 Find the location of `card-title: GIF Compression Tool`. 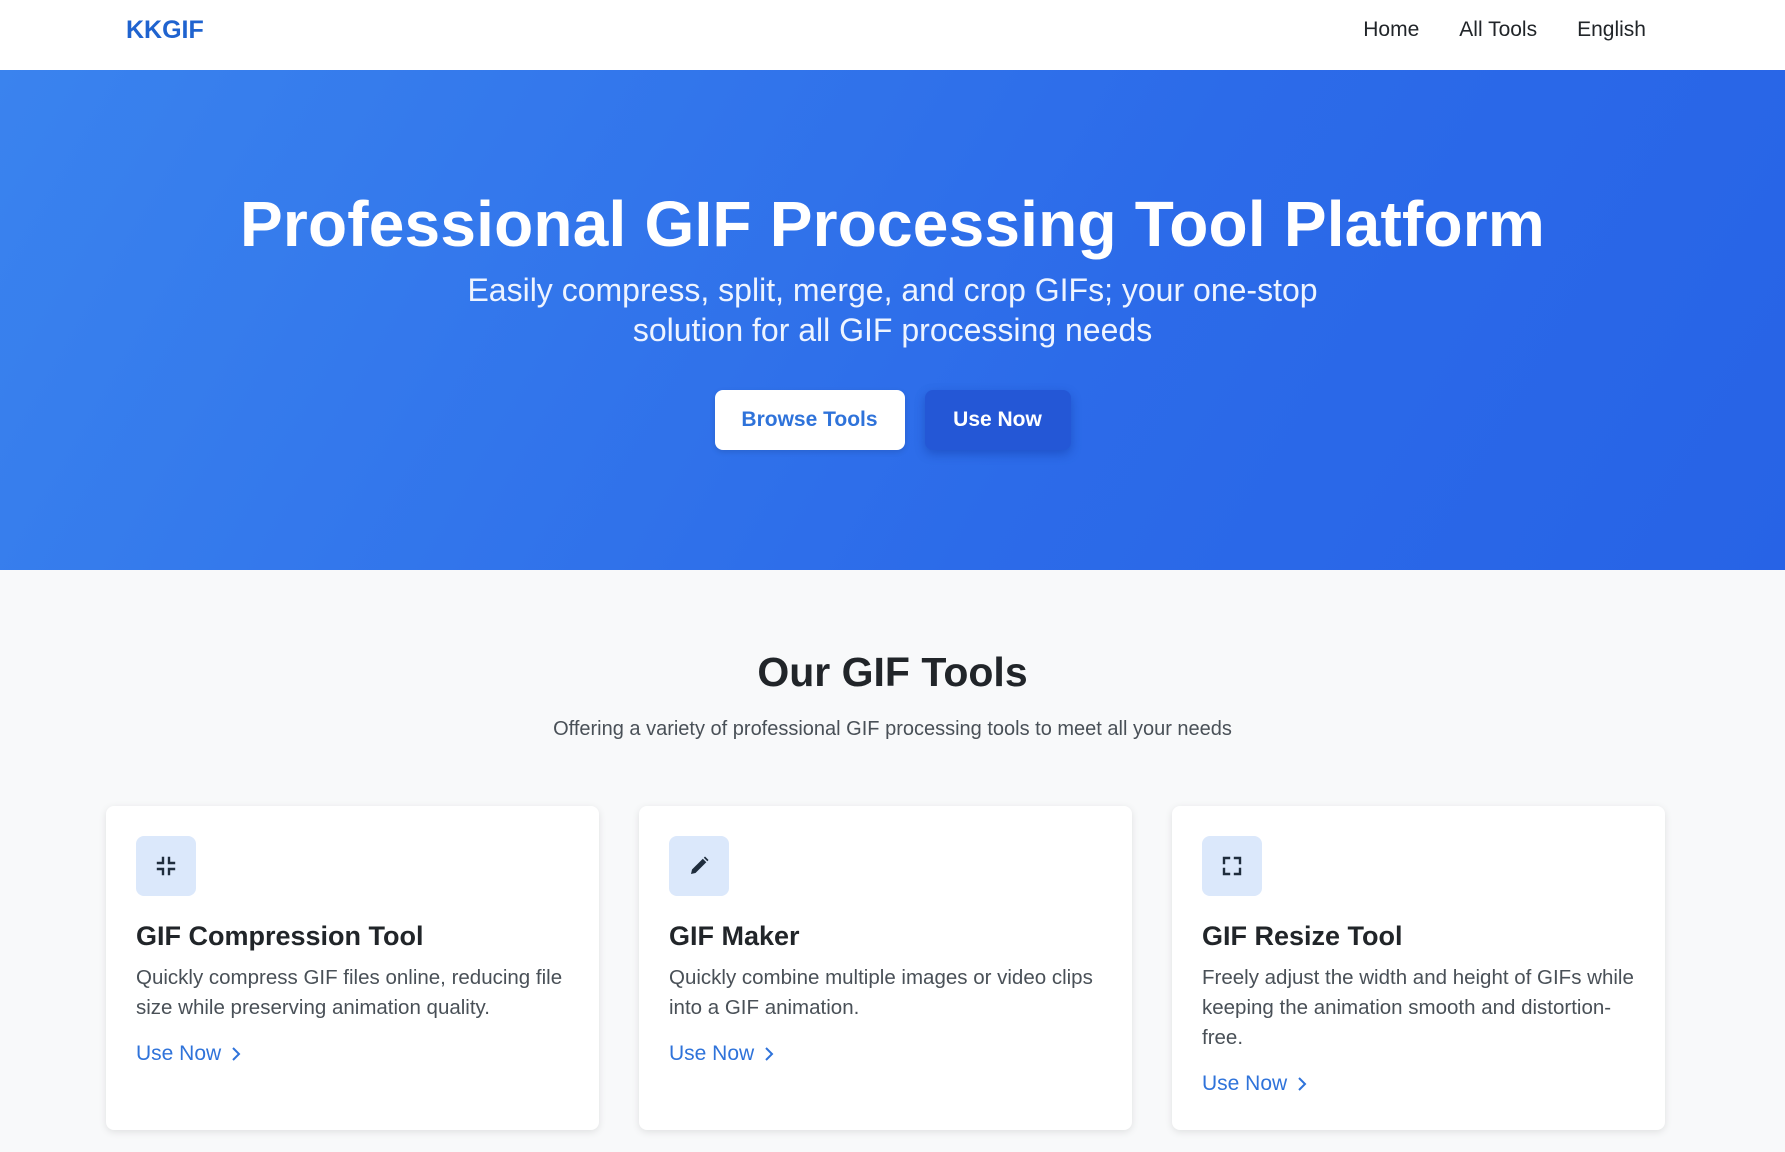

card-title: GIF Compression Tool is located at coordinates (280, 936).